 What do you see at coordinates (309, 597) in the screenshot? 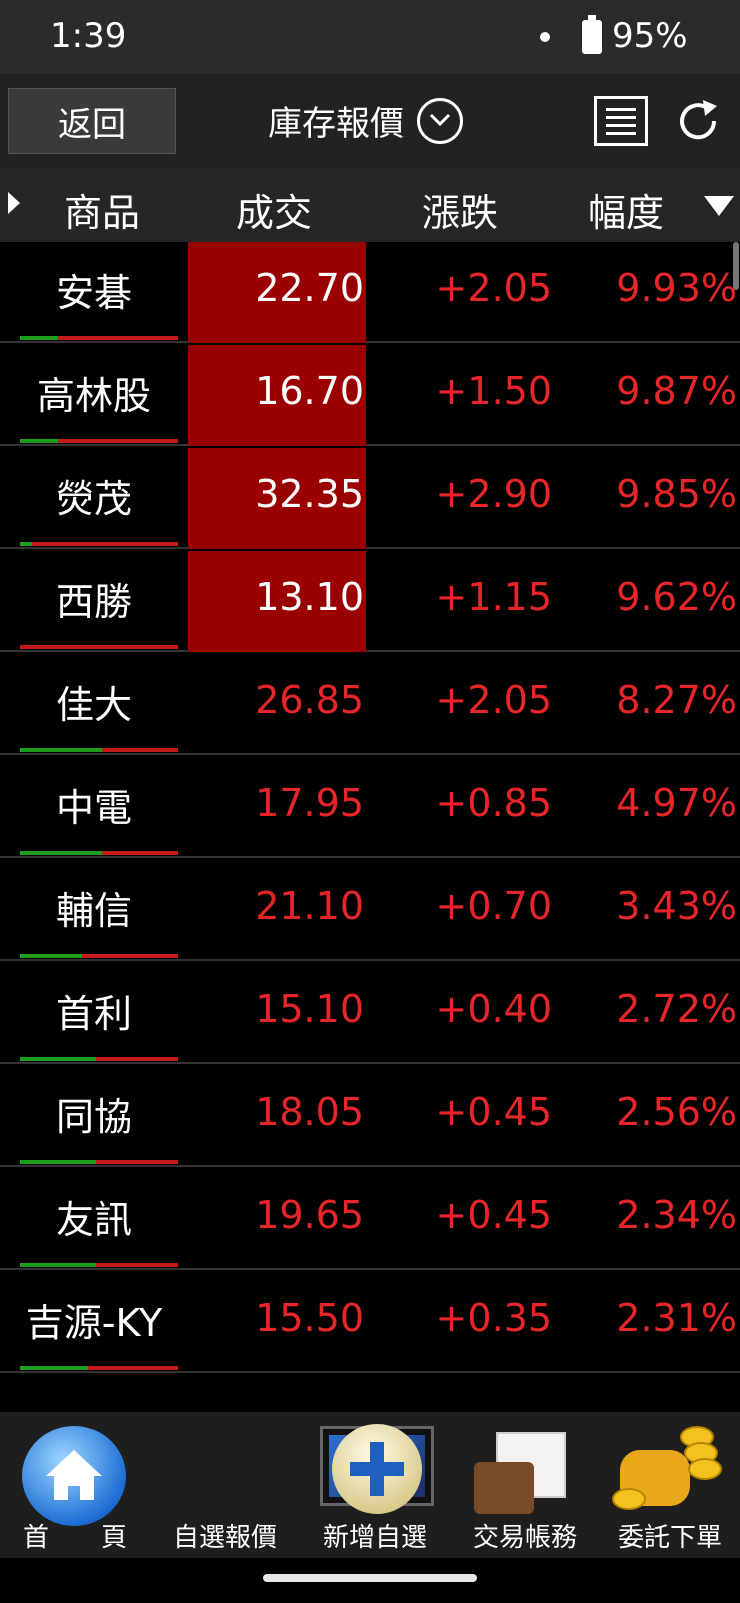
I see `trade-price: 13.10` at bounding box center [309, 597].